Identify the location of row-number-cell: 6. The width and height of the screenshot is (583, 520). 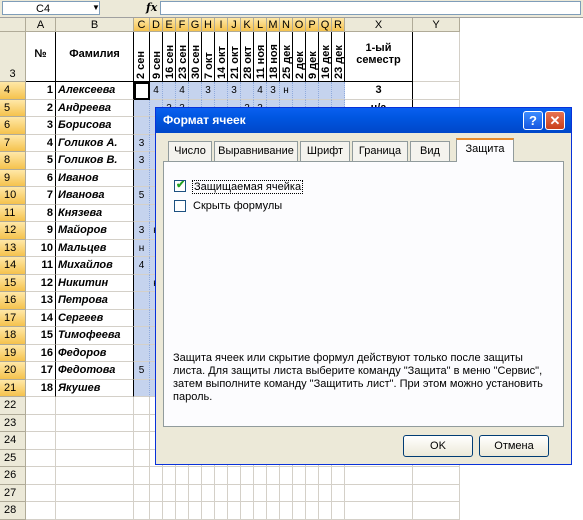
(41, 178).